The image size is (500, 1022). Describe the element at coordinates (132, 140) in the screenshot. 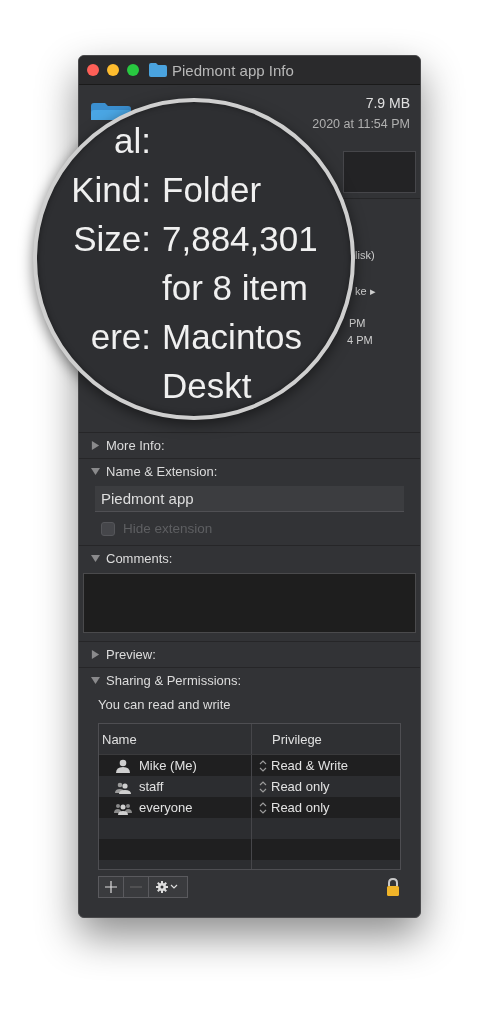

I see `info-label: al:` at that location.